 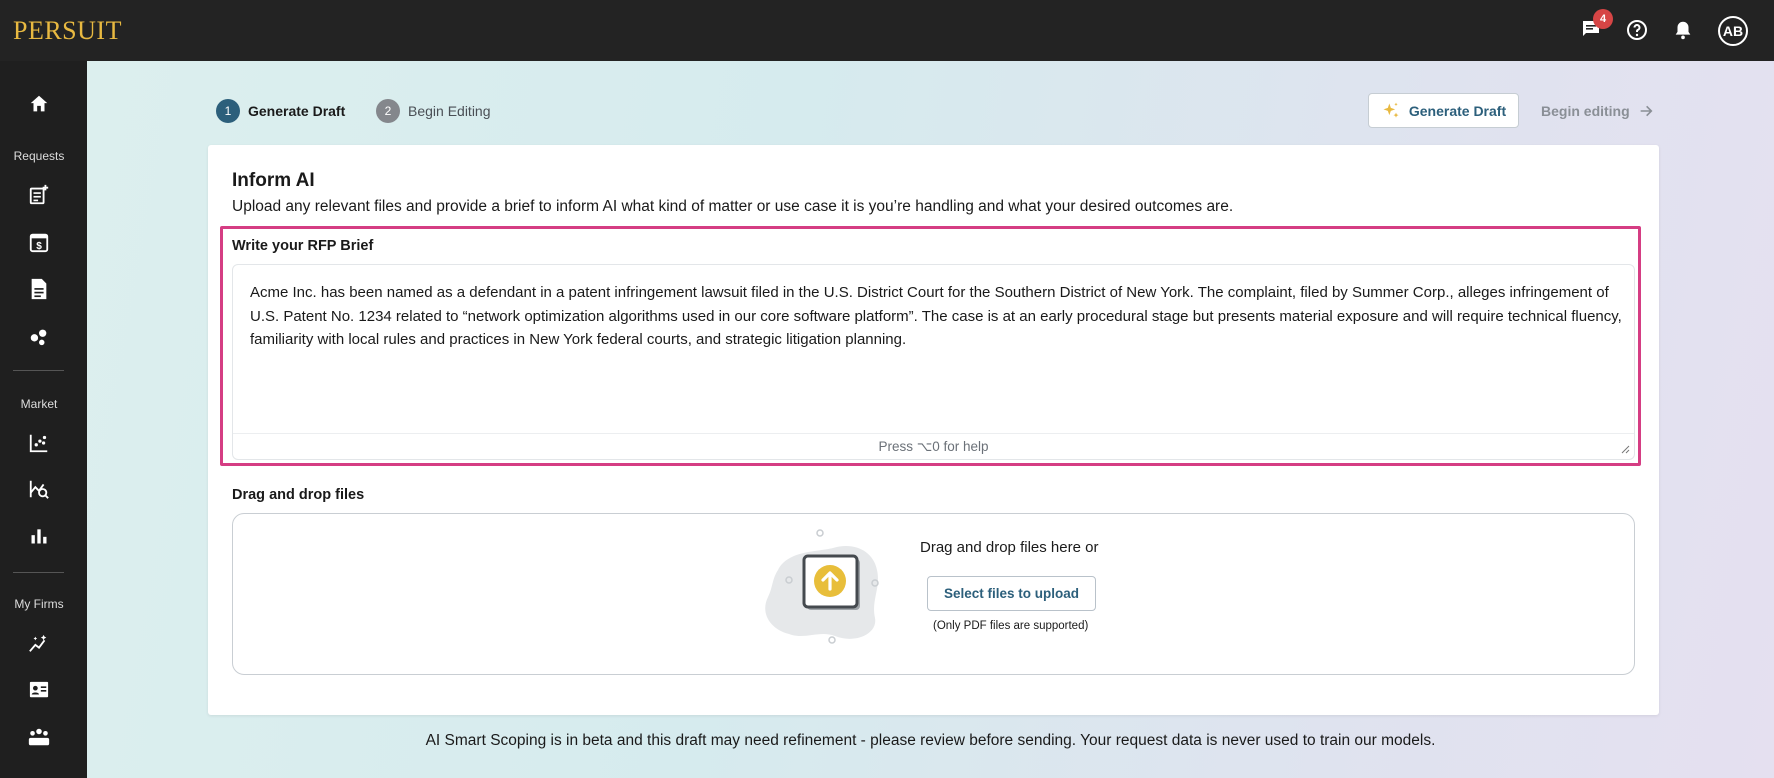 What do you see at coordinates (39, 690) in the screenshot?
I see `contact-card-icon` at bounding box center [39, 690].